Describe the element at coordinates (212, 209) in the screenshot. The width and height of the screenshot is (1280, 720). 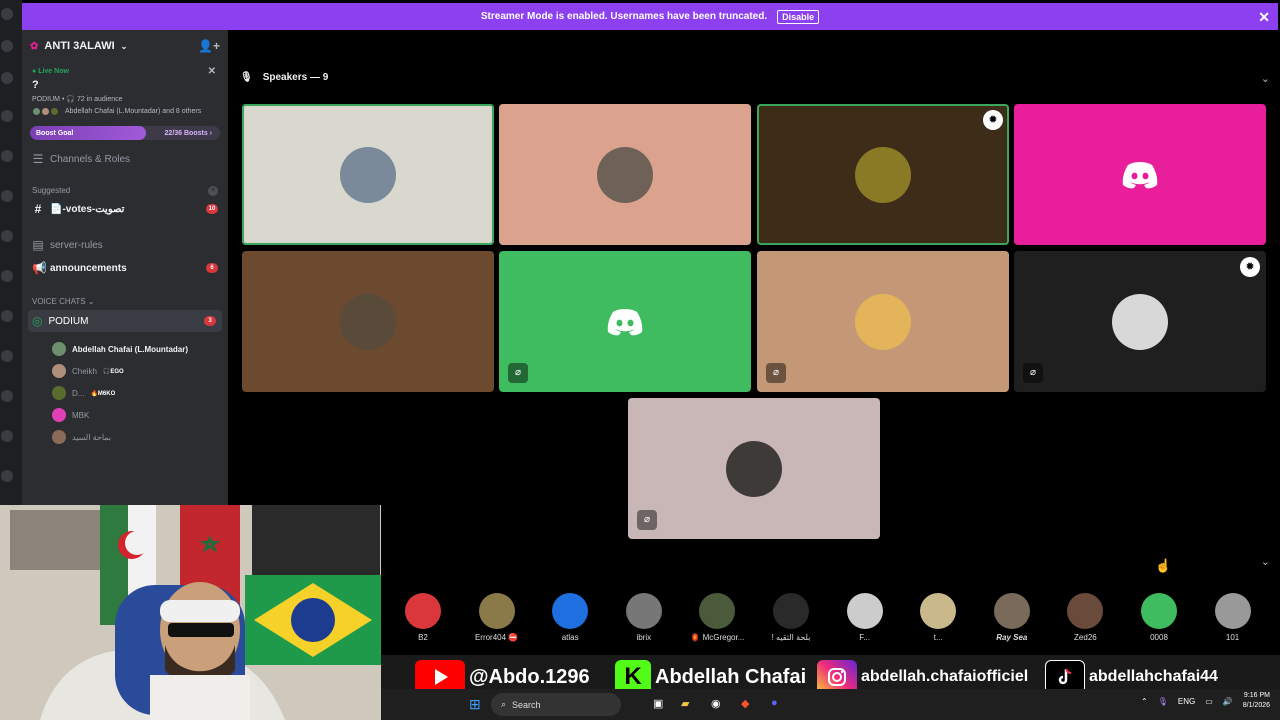
I see `unread-badge: 10` at that location.